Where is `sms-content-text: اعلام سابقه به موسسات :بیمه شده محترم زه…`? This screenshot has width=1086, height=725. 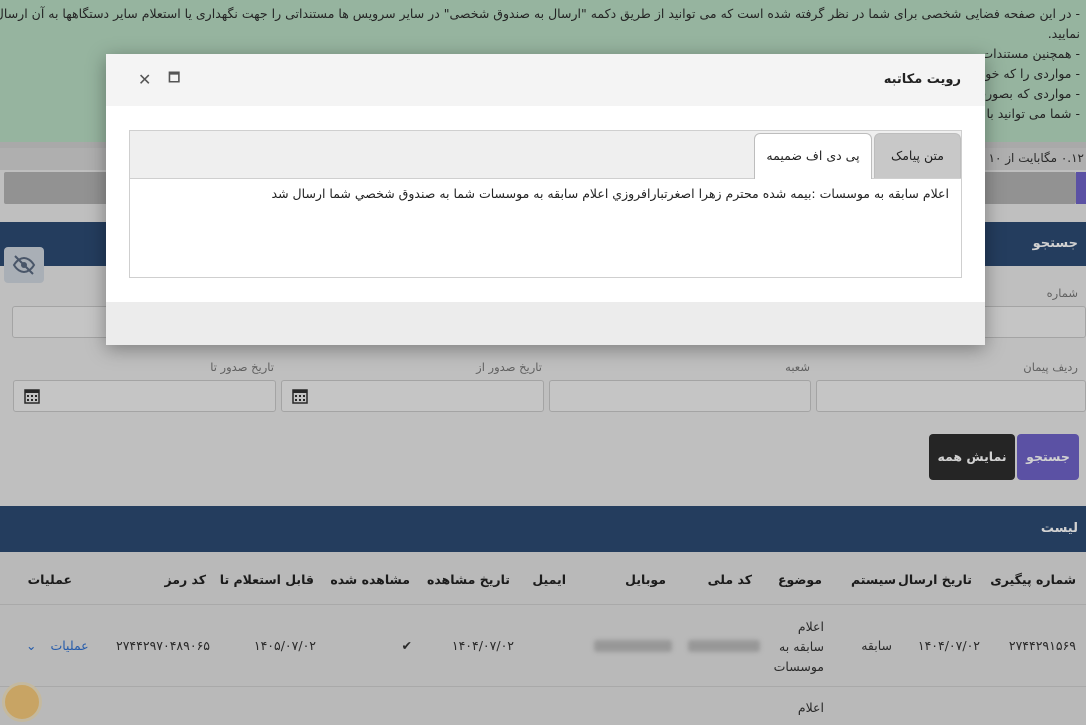 sms-content-text: اعلام سابقه به موسسات :بیمه شده محترم زه… is located at coordinates (610, 193).